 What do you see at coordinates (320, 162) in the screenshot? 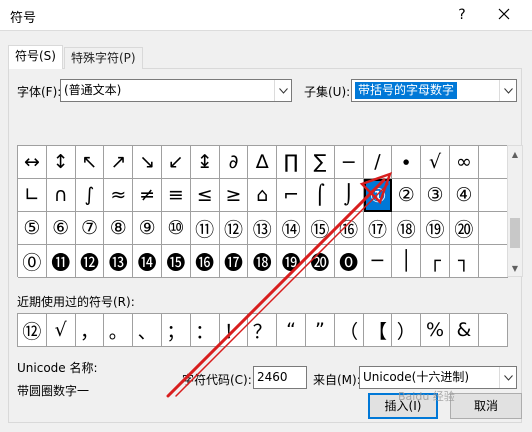
I see `symbol-cell: ∑` at bounding box center [320, 162].